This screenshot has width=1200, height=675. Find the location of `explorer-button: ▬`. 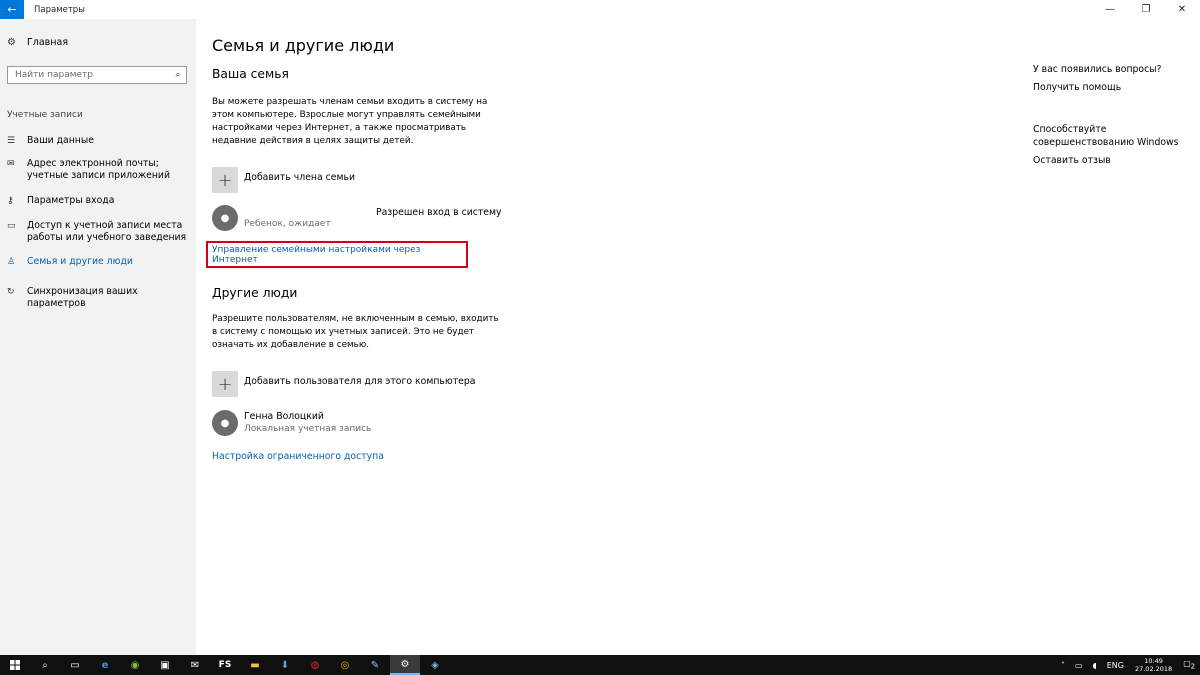

explorer-button: ▬ is located at coordinates (255, 665).